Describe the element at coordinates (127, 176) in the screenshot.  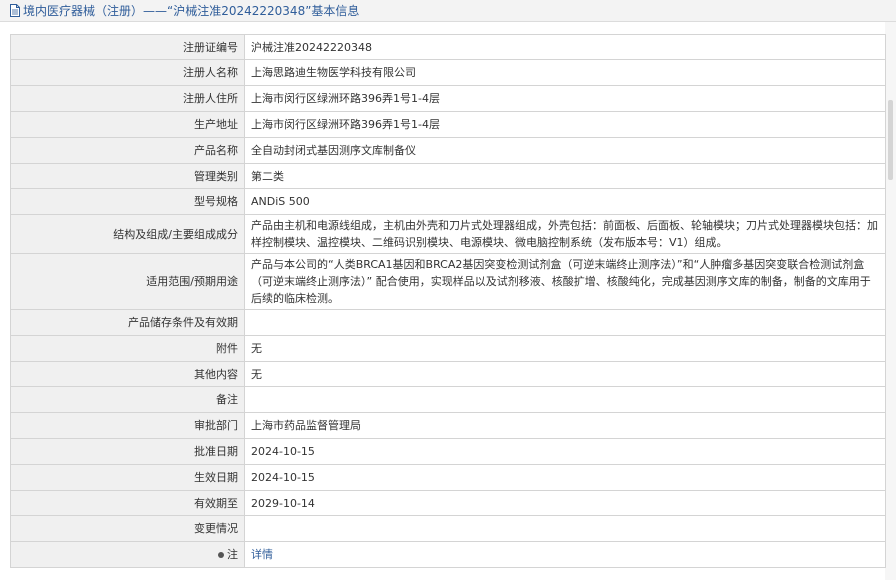
I see `row-label: 管理类别` at that location.